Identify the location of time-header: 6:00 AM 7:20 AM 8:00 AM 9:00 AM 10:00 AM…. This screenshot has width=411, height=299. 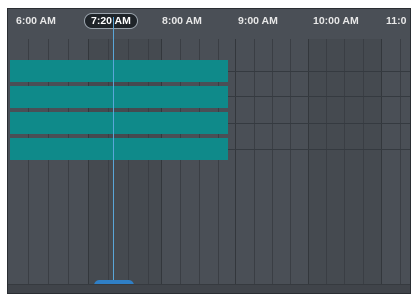
(209, 24).